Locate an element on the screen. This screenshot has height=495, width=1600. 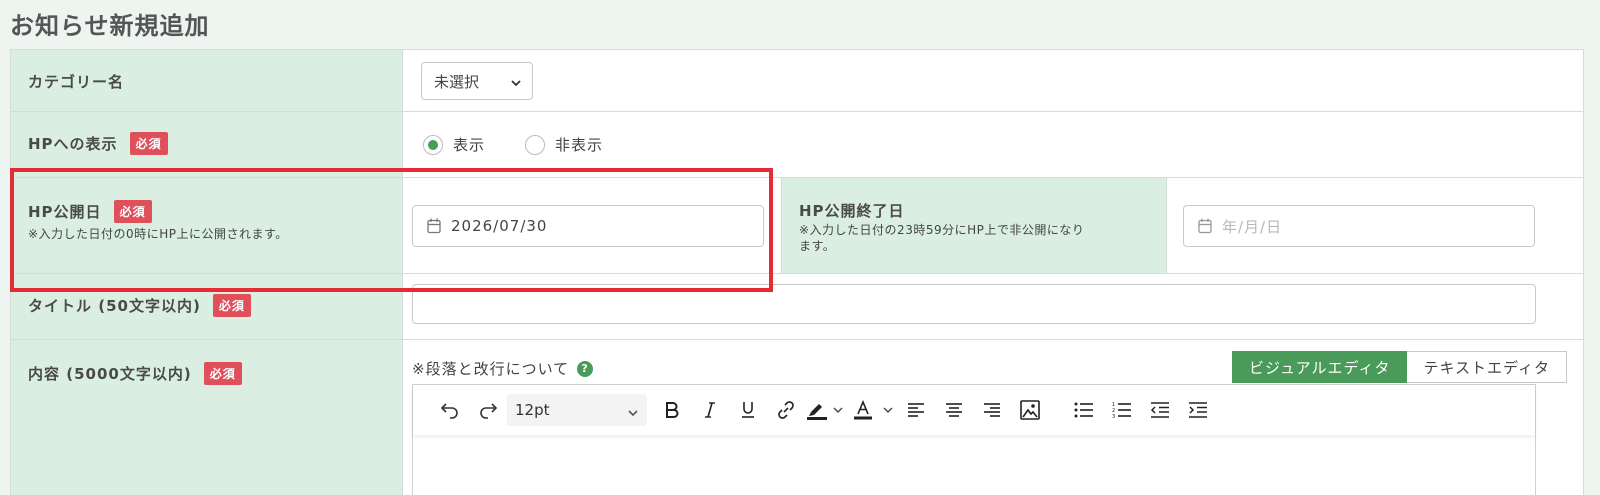
hp-display-radio-group: 表示 非表示 is located at coordinates (533, 144).